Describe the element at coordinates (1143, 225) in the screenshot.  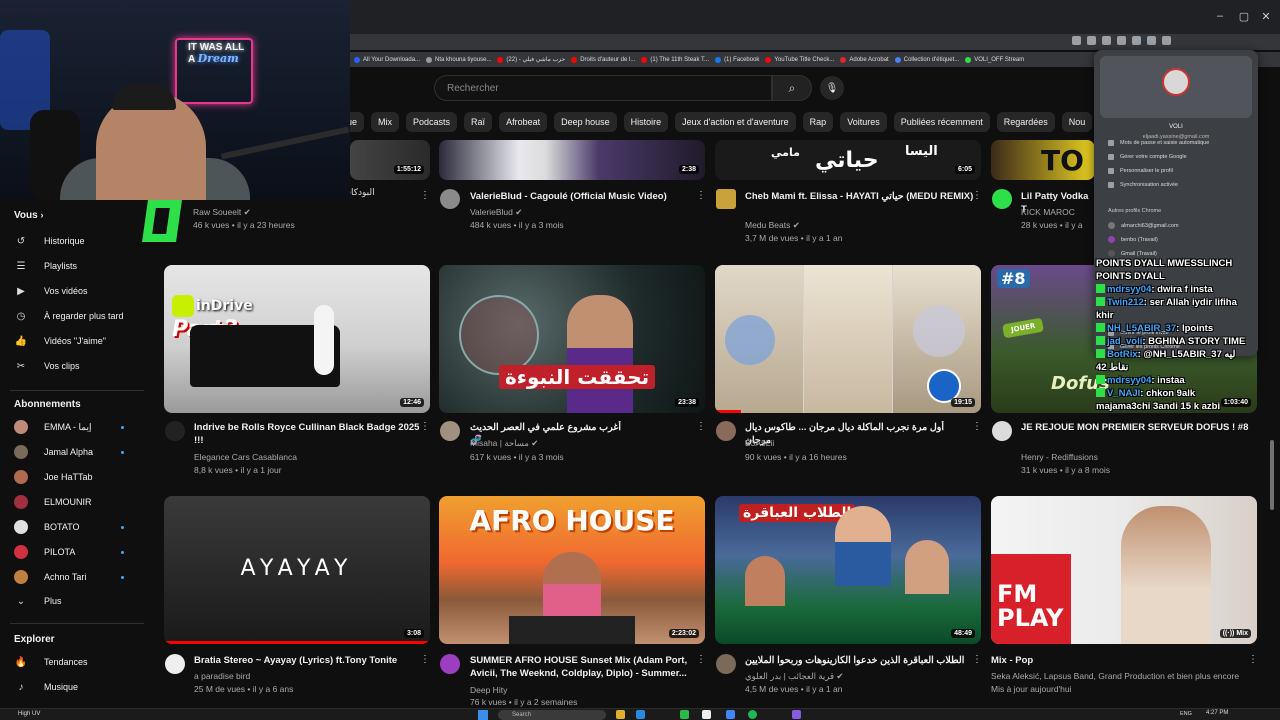
I see `other-profile-item: almarchi63@gmail.com` at that location.